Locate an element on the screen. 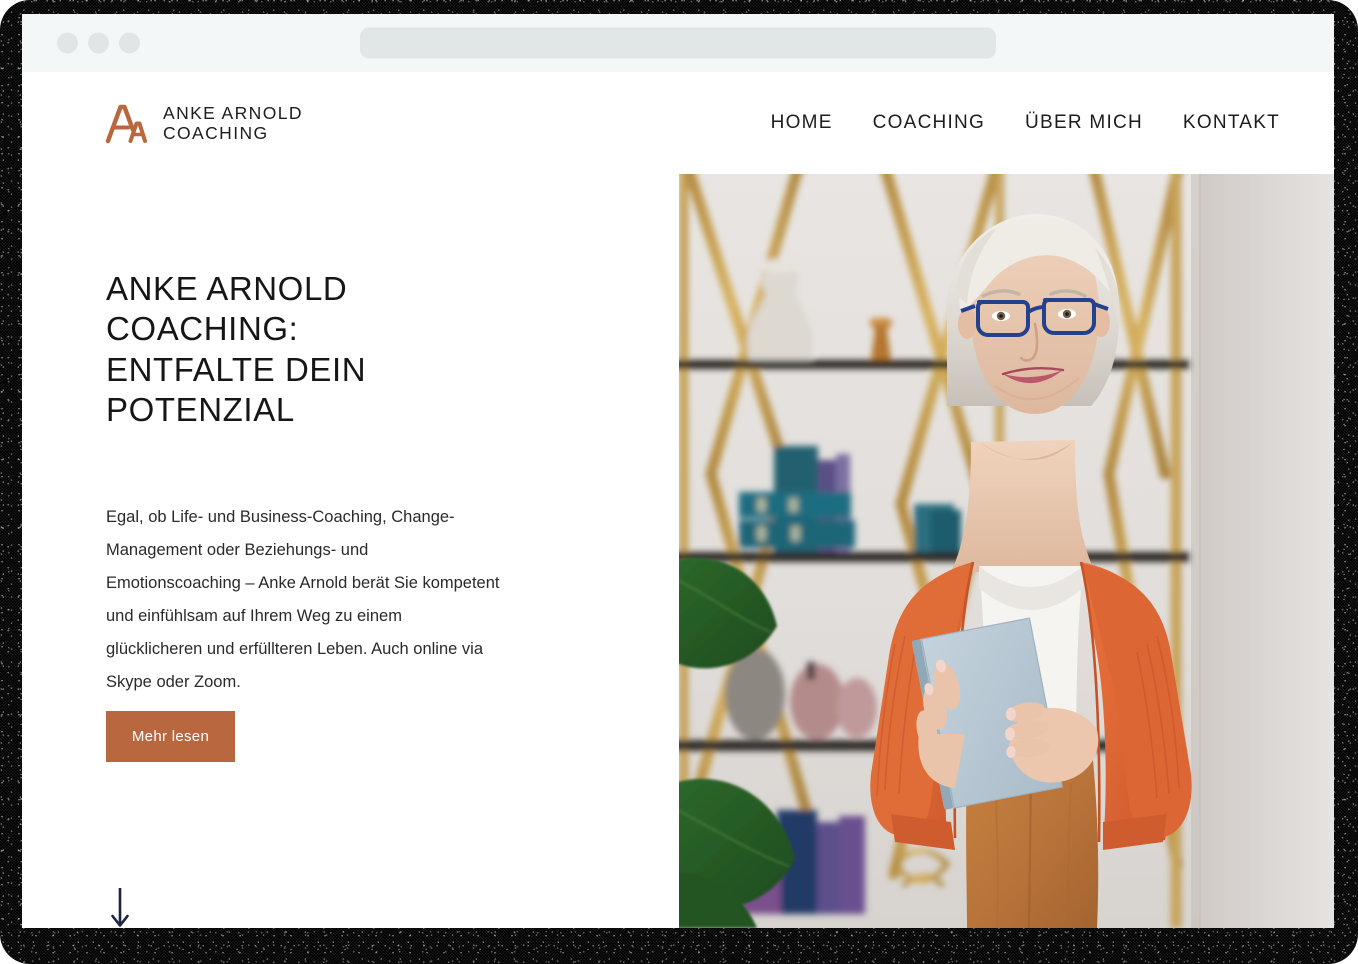  maximize-window-button is located at coordinates (129, 43).